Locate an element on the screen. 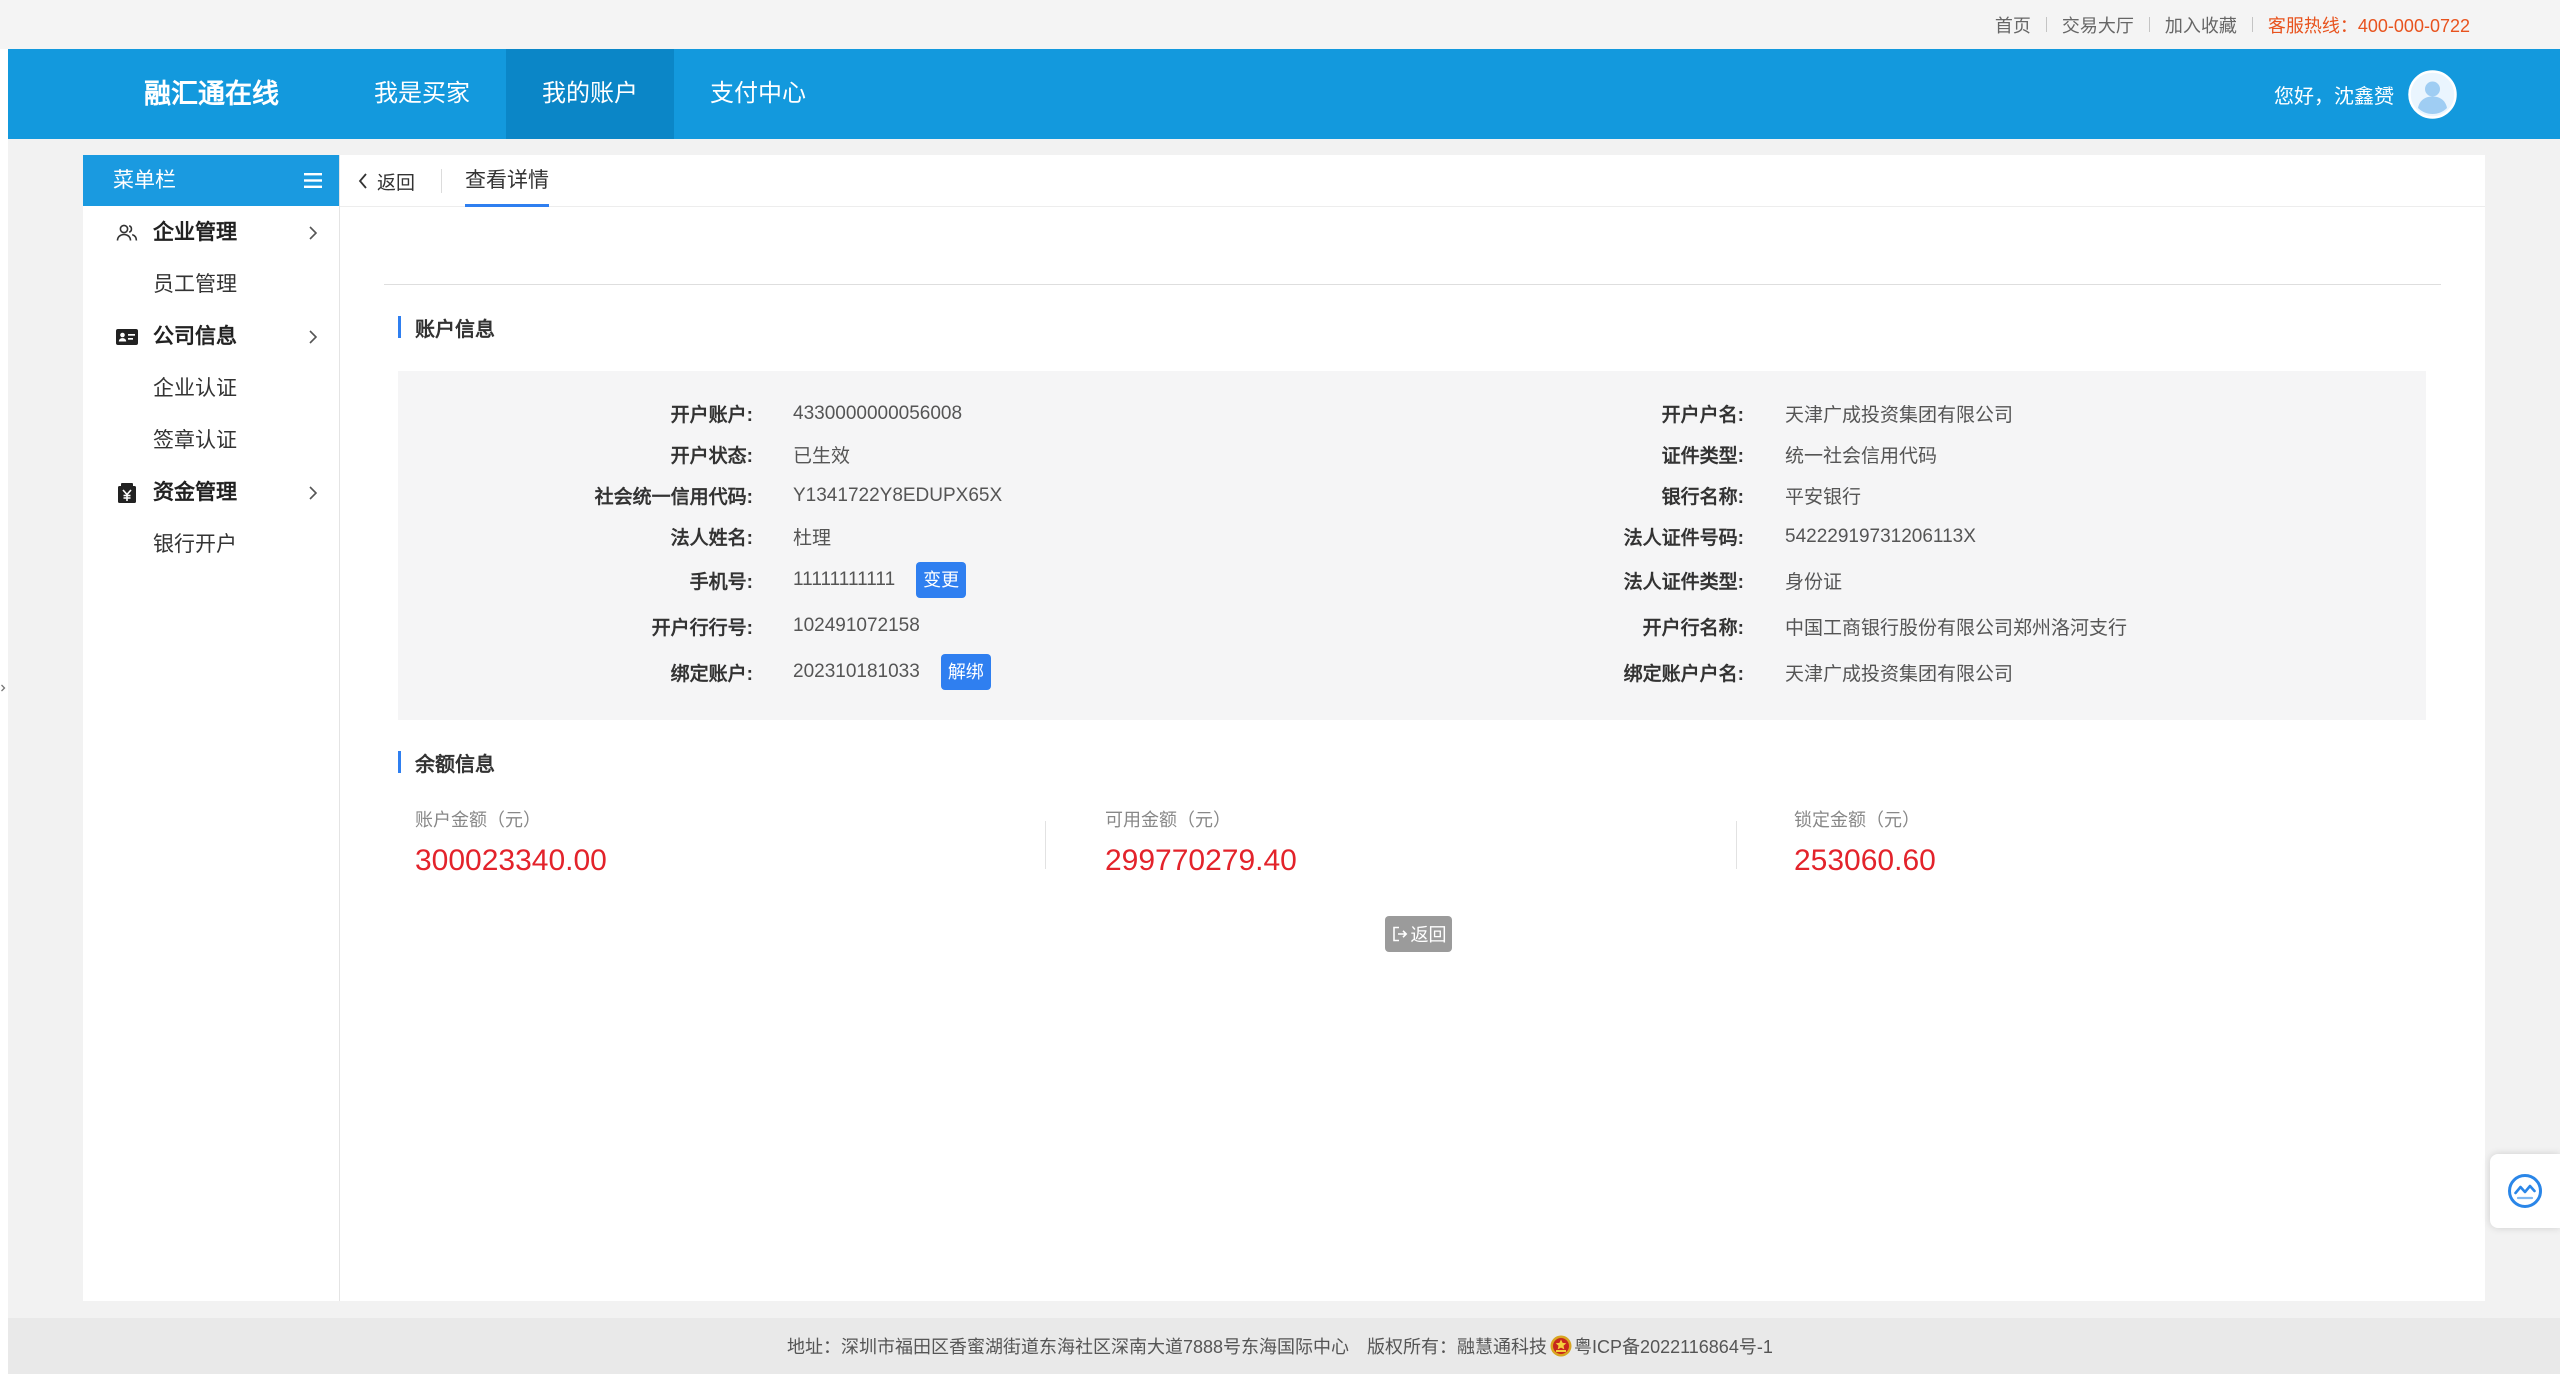  section-title-account-info: 账户信息 is located at coordinates (446, 327).